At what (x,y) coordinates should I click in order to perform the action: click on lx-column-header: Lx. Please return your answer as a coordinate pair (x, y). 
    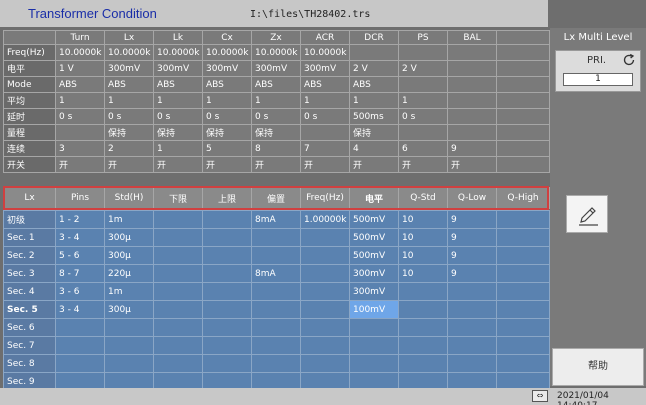
    Looking at the image, I should click on (29, 198).